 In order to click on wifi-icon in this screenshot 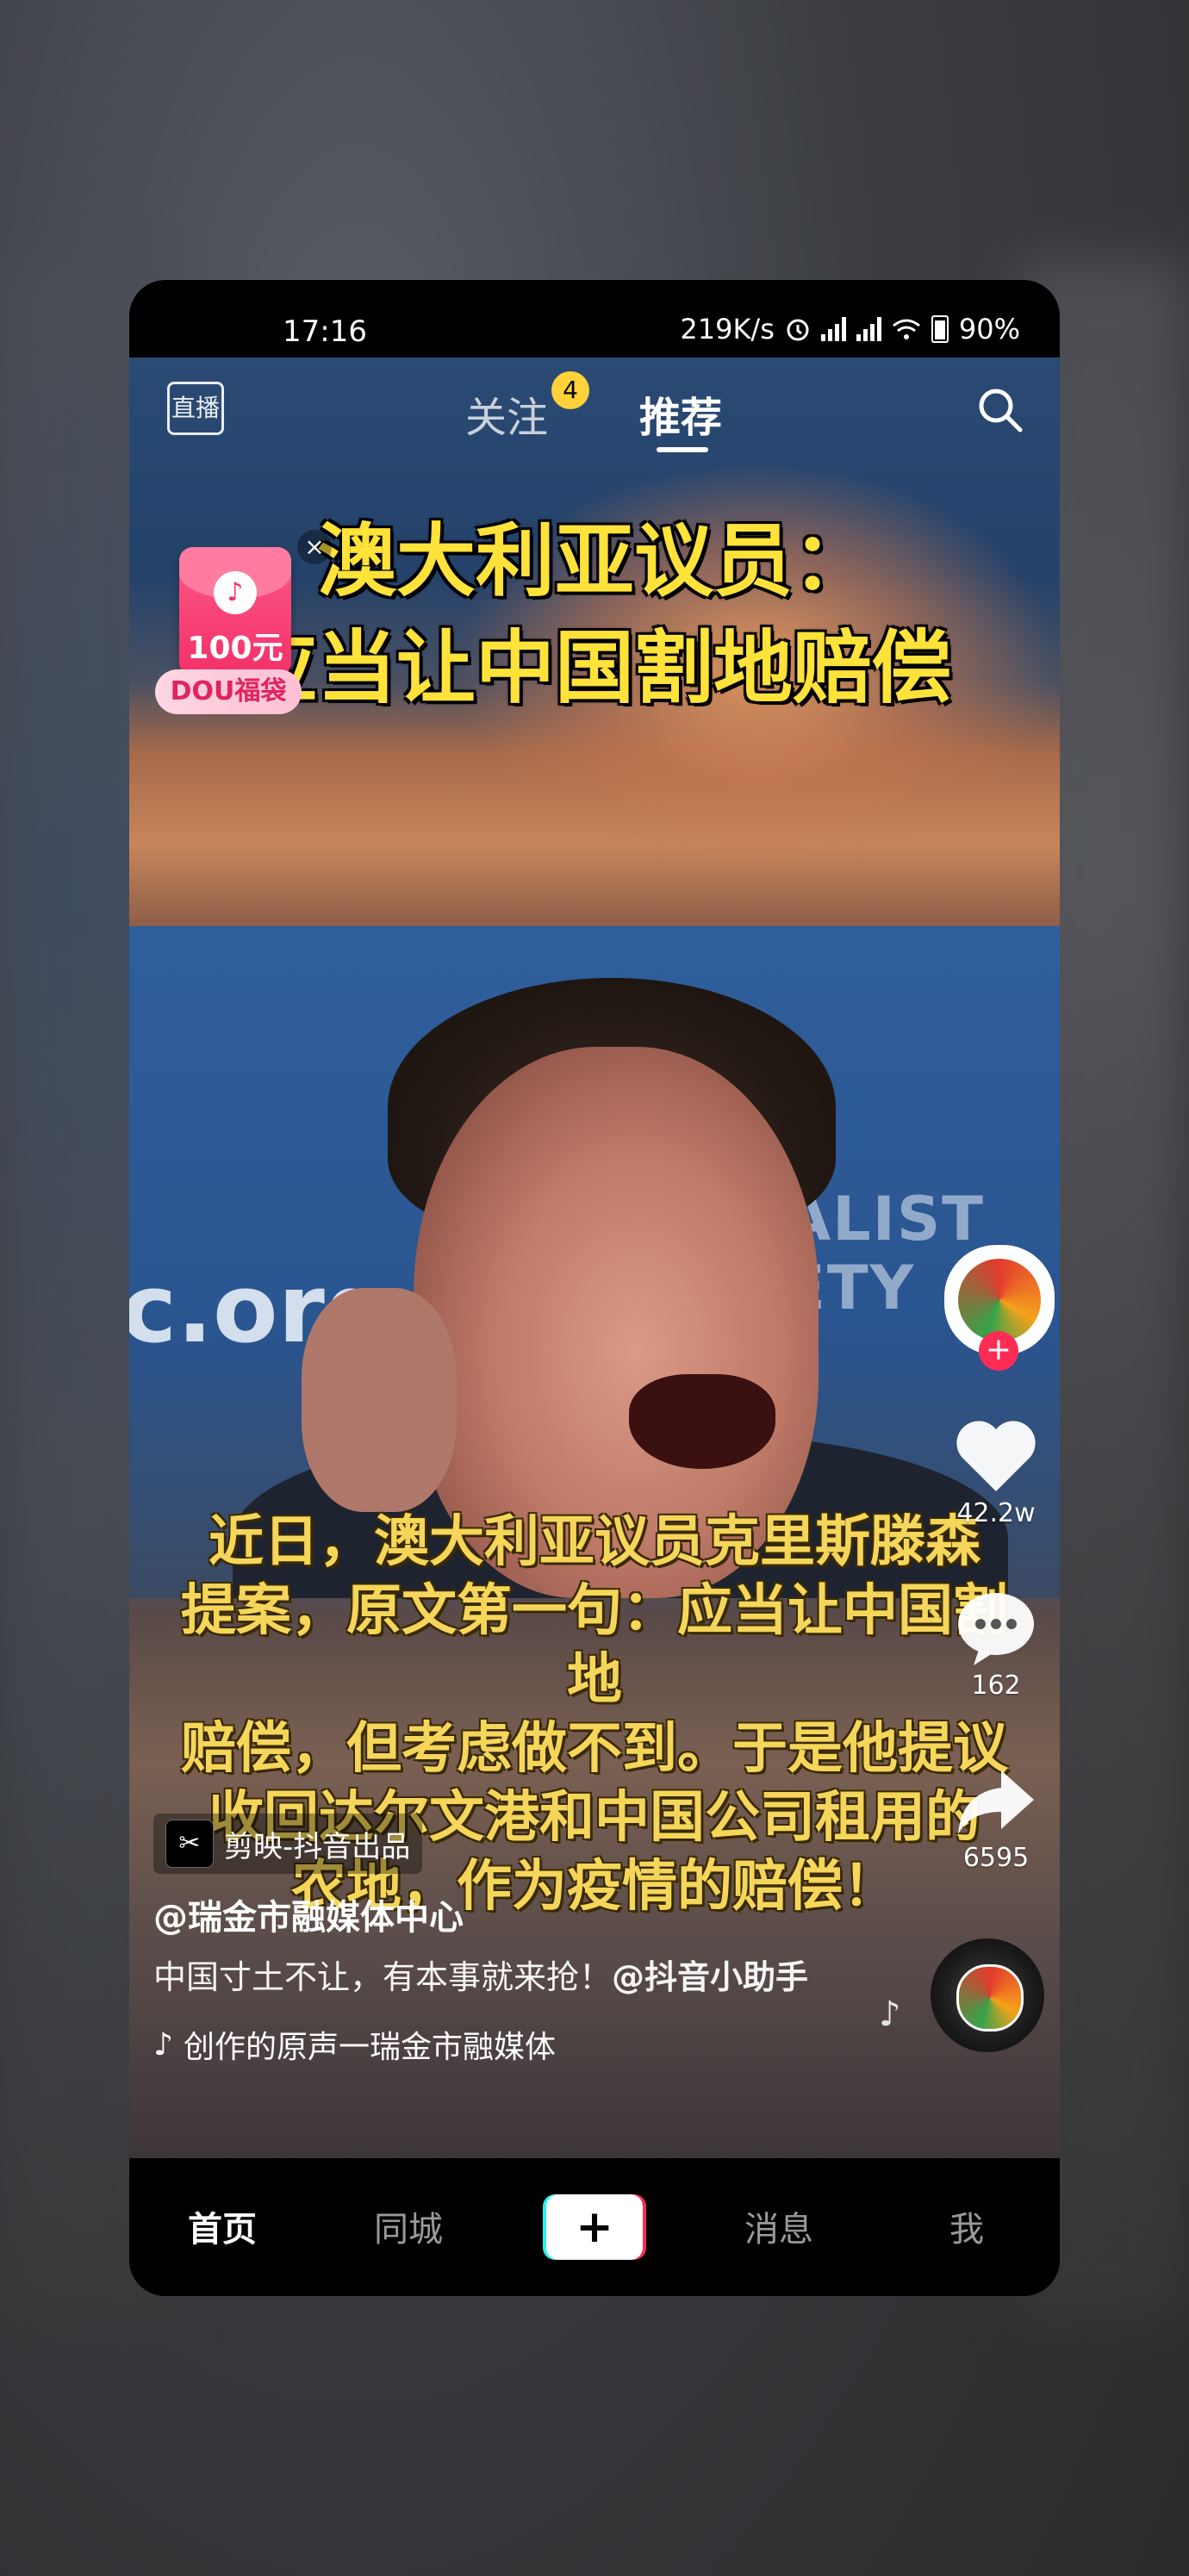, I will do `click(906, 329)`.